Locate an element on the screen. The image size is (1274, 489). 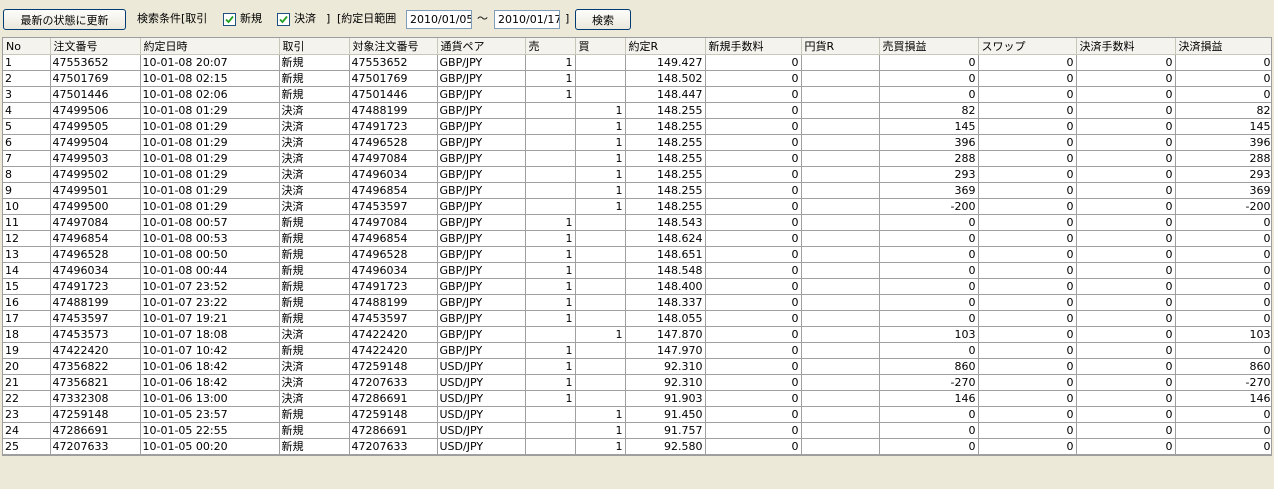
column-header: 売買損益 is located at coordinates (929, 46).